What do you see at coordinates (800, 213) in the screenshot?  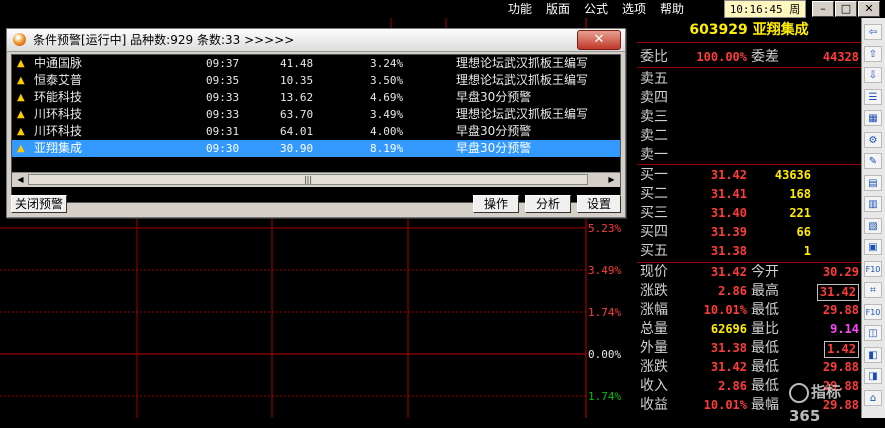 I see `buy-volume: 221` at bounding box center [800, 213].